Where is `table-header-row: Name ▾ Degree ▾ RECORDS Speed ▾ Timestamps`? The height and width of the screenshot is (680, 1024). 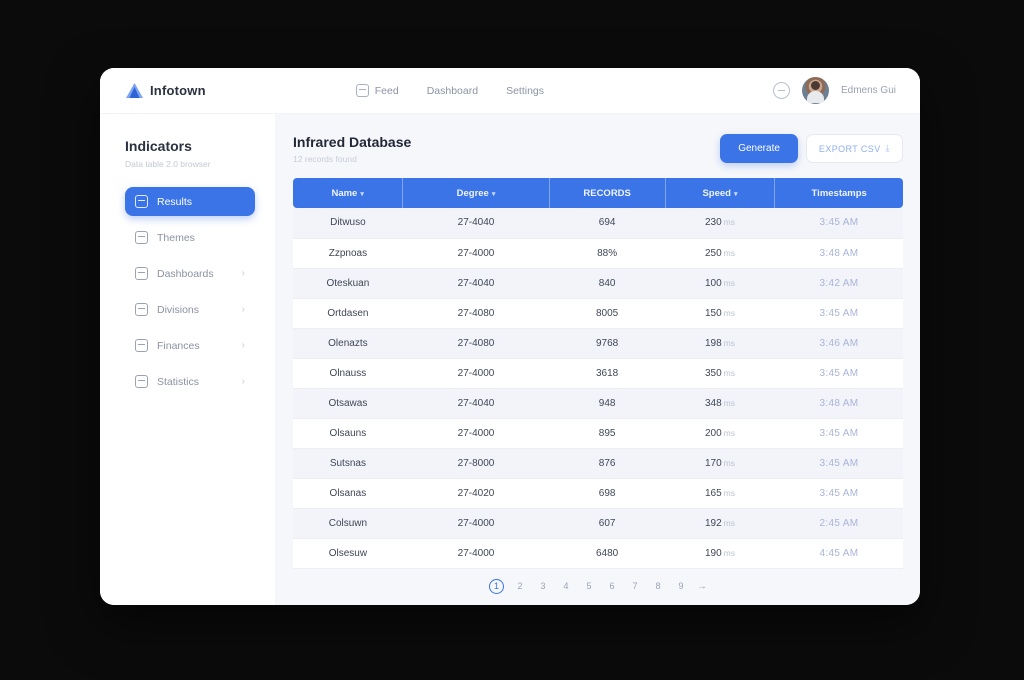
table-header-row: Name ▾ Degree ▾ RECORDS Speed ▾ Timestamps is located at coordinates (598, 193).